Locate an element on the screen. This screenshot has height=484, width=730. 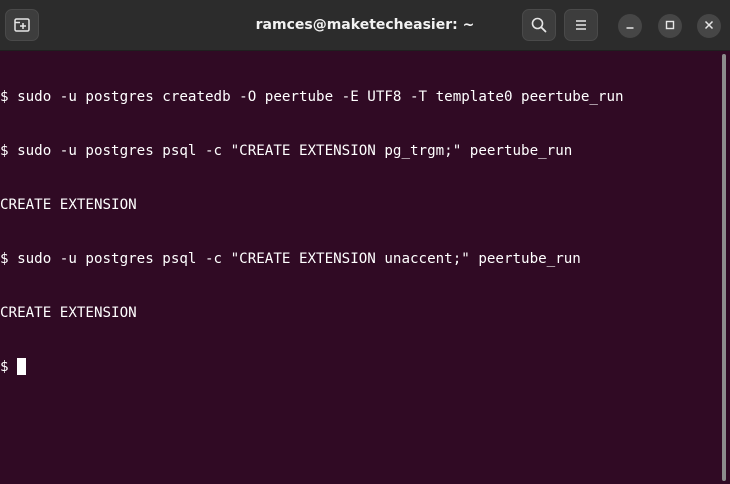
minimize-icon is located at coordinates (630, 26).